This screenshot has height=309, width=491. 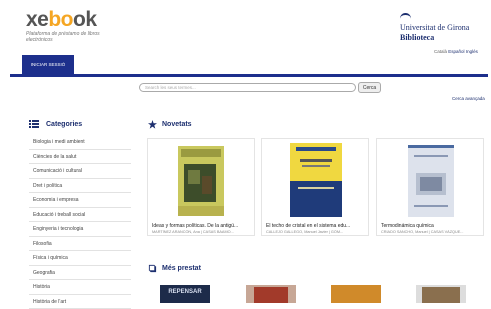 I want to click on category-item: Ciències de la salut, so click(x=80, y=157).